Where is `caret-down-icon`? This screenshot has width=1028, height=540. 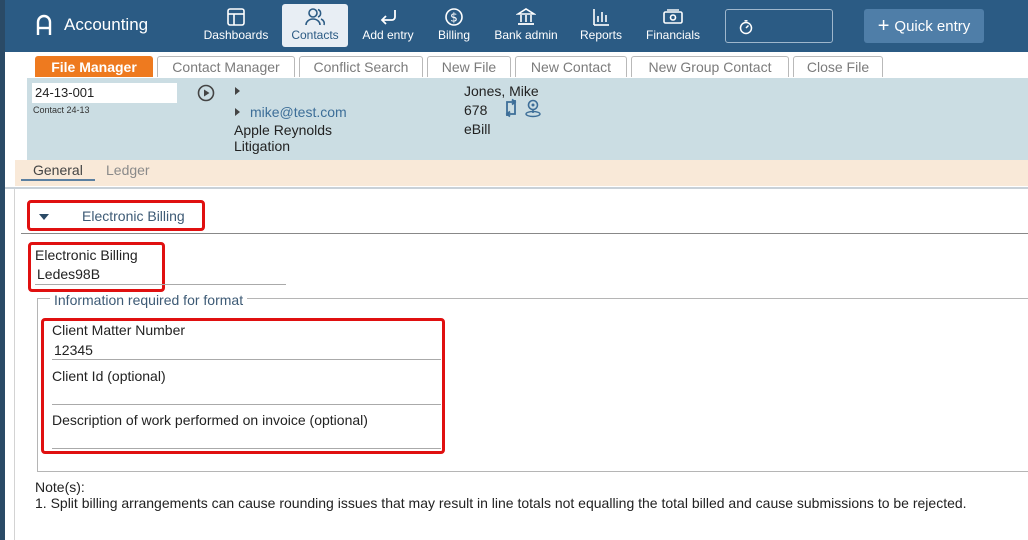 caret-down-icon is located at coordinates (44, 217).